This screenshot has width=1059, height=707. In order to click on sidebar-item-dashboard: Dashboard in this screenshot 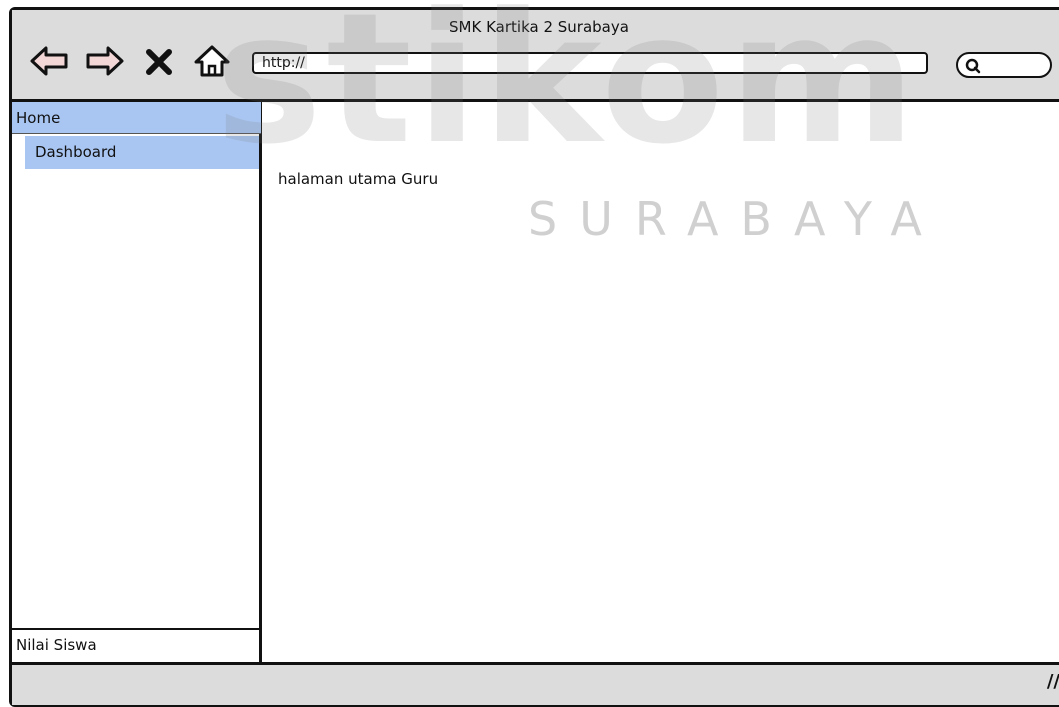, I will do `click(142, 152)`.